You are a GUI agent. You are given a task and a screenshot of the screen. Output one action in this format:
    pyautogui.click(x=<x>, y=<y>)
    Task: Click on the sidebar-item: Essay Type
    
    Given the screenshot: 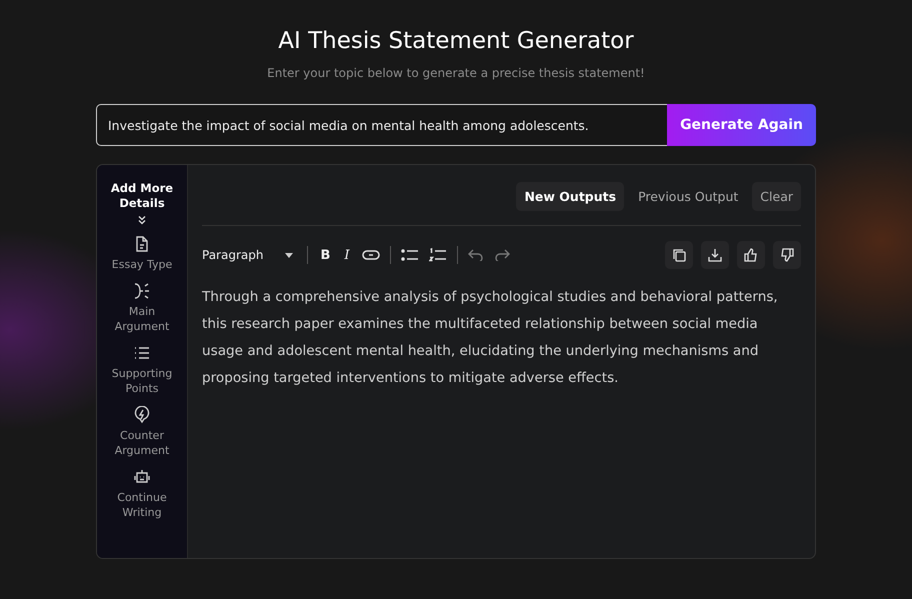 What is the action you would take?
    pyautogui.click(x=142, y=253)
    